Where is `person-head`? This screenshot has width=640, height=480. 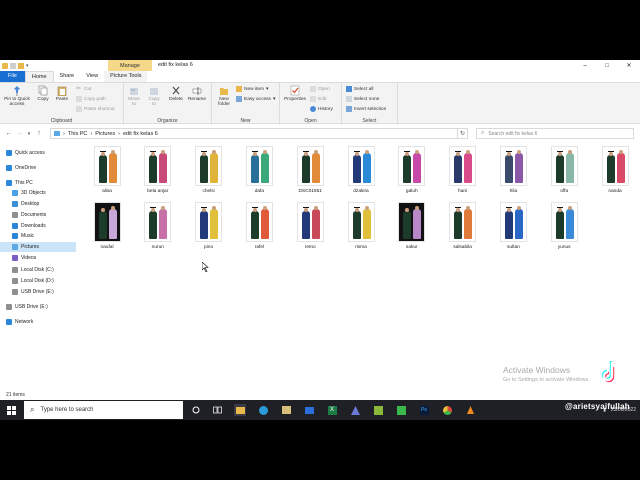
person-head is located at coordinates (112, 152).